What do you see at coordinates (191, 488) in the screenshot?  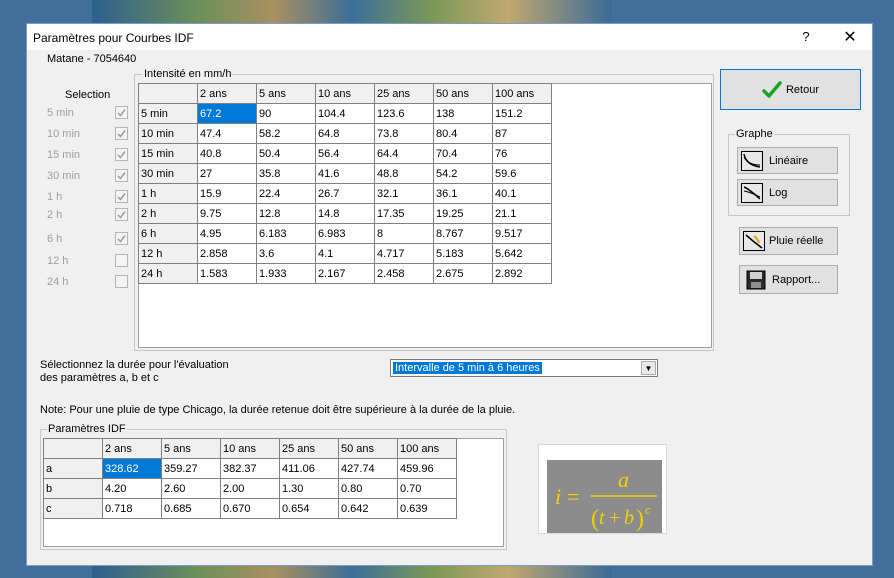 I see `table-cell: 2.60` at bounding box center [191, 488].